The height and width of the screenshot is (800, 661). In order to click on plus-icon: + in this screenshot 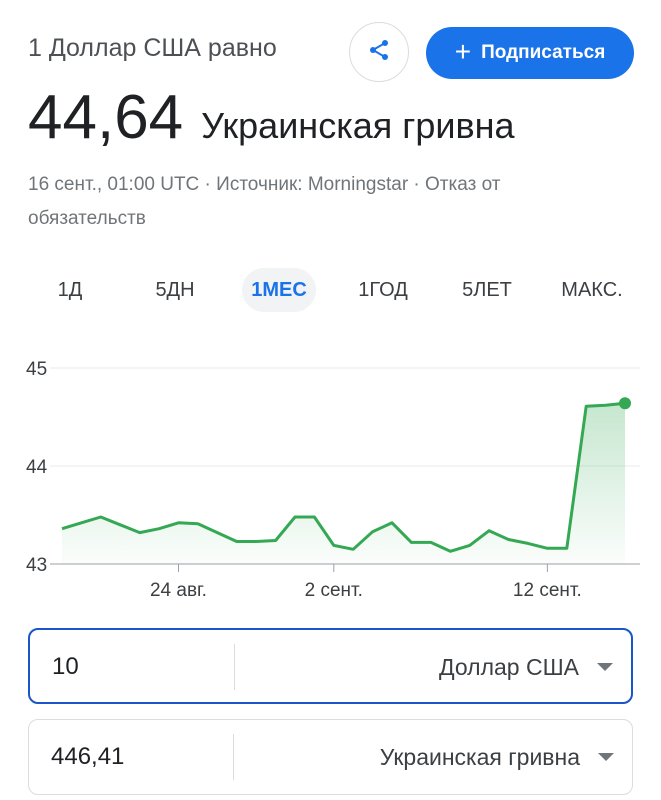, I will do `click(463, 51)`.